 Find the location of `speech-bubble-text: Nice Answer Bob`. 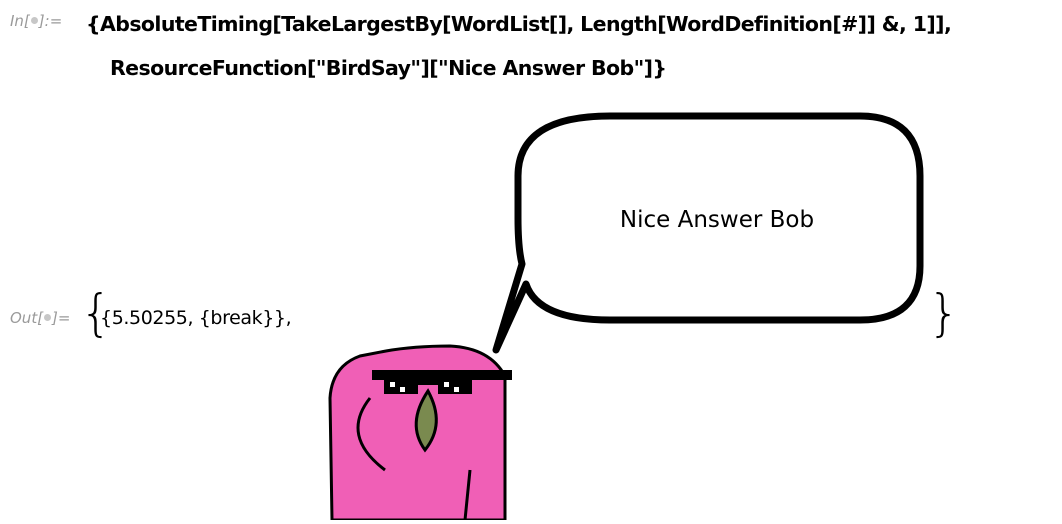

speech-bubble-text: Nice Answer Bob is located at coordinates (717, 220).